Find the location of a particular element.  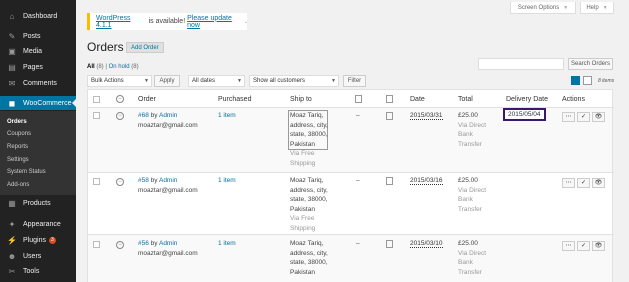

sidebar-item-users: ☻ Users is located at coordinates (38, 256).